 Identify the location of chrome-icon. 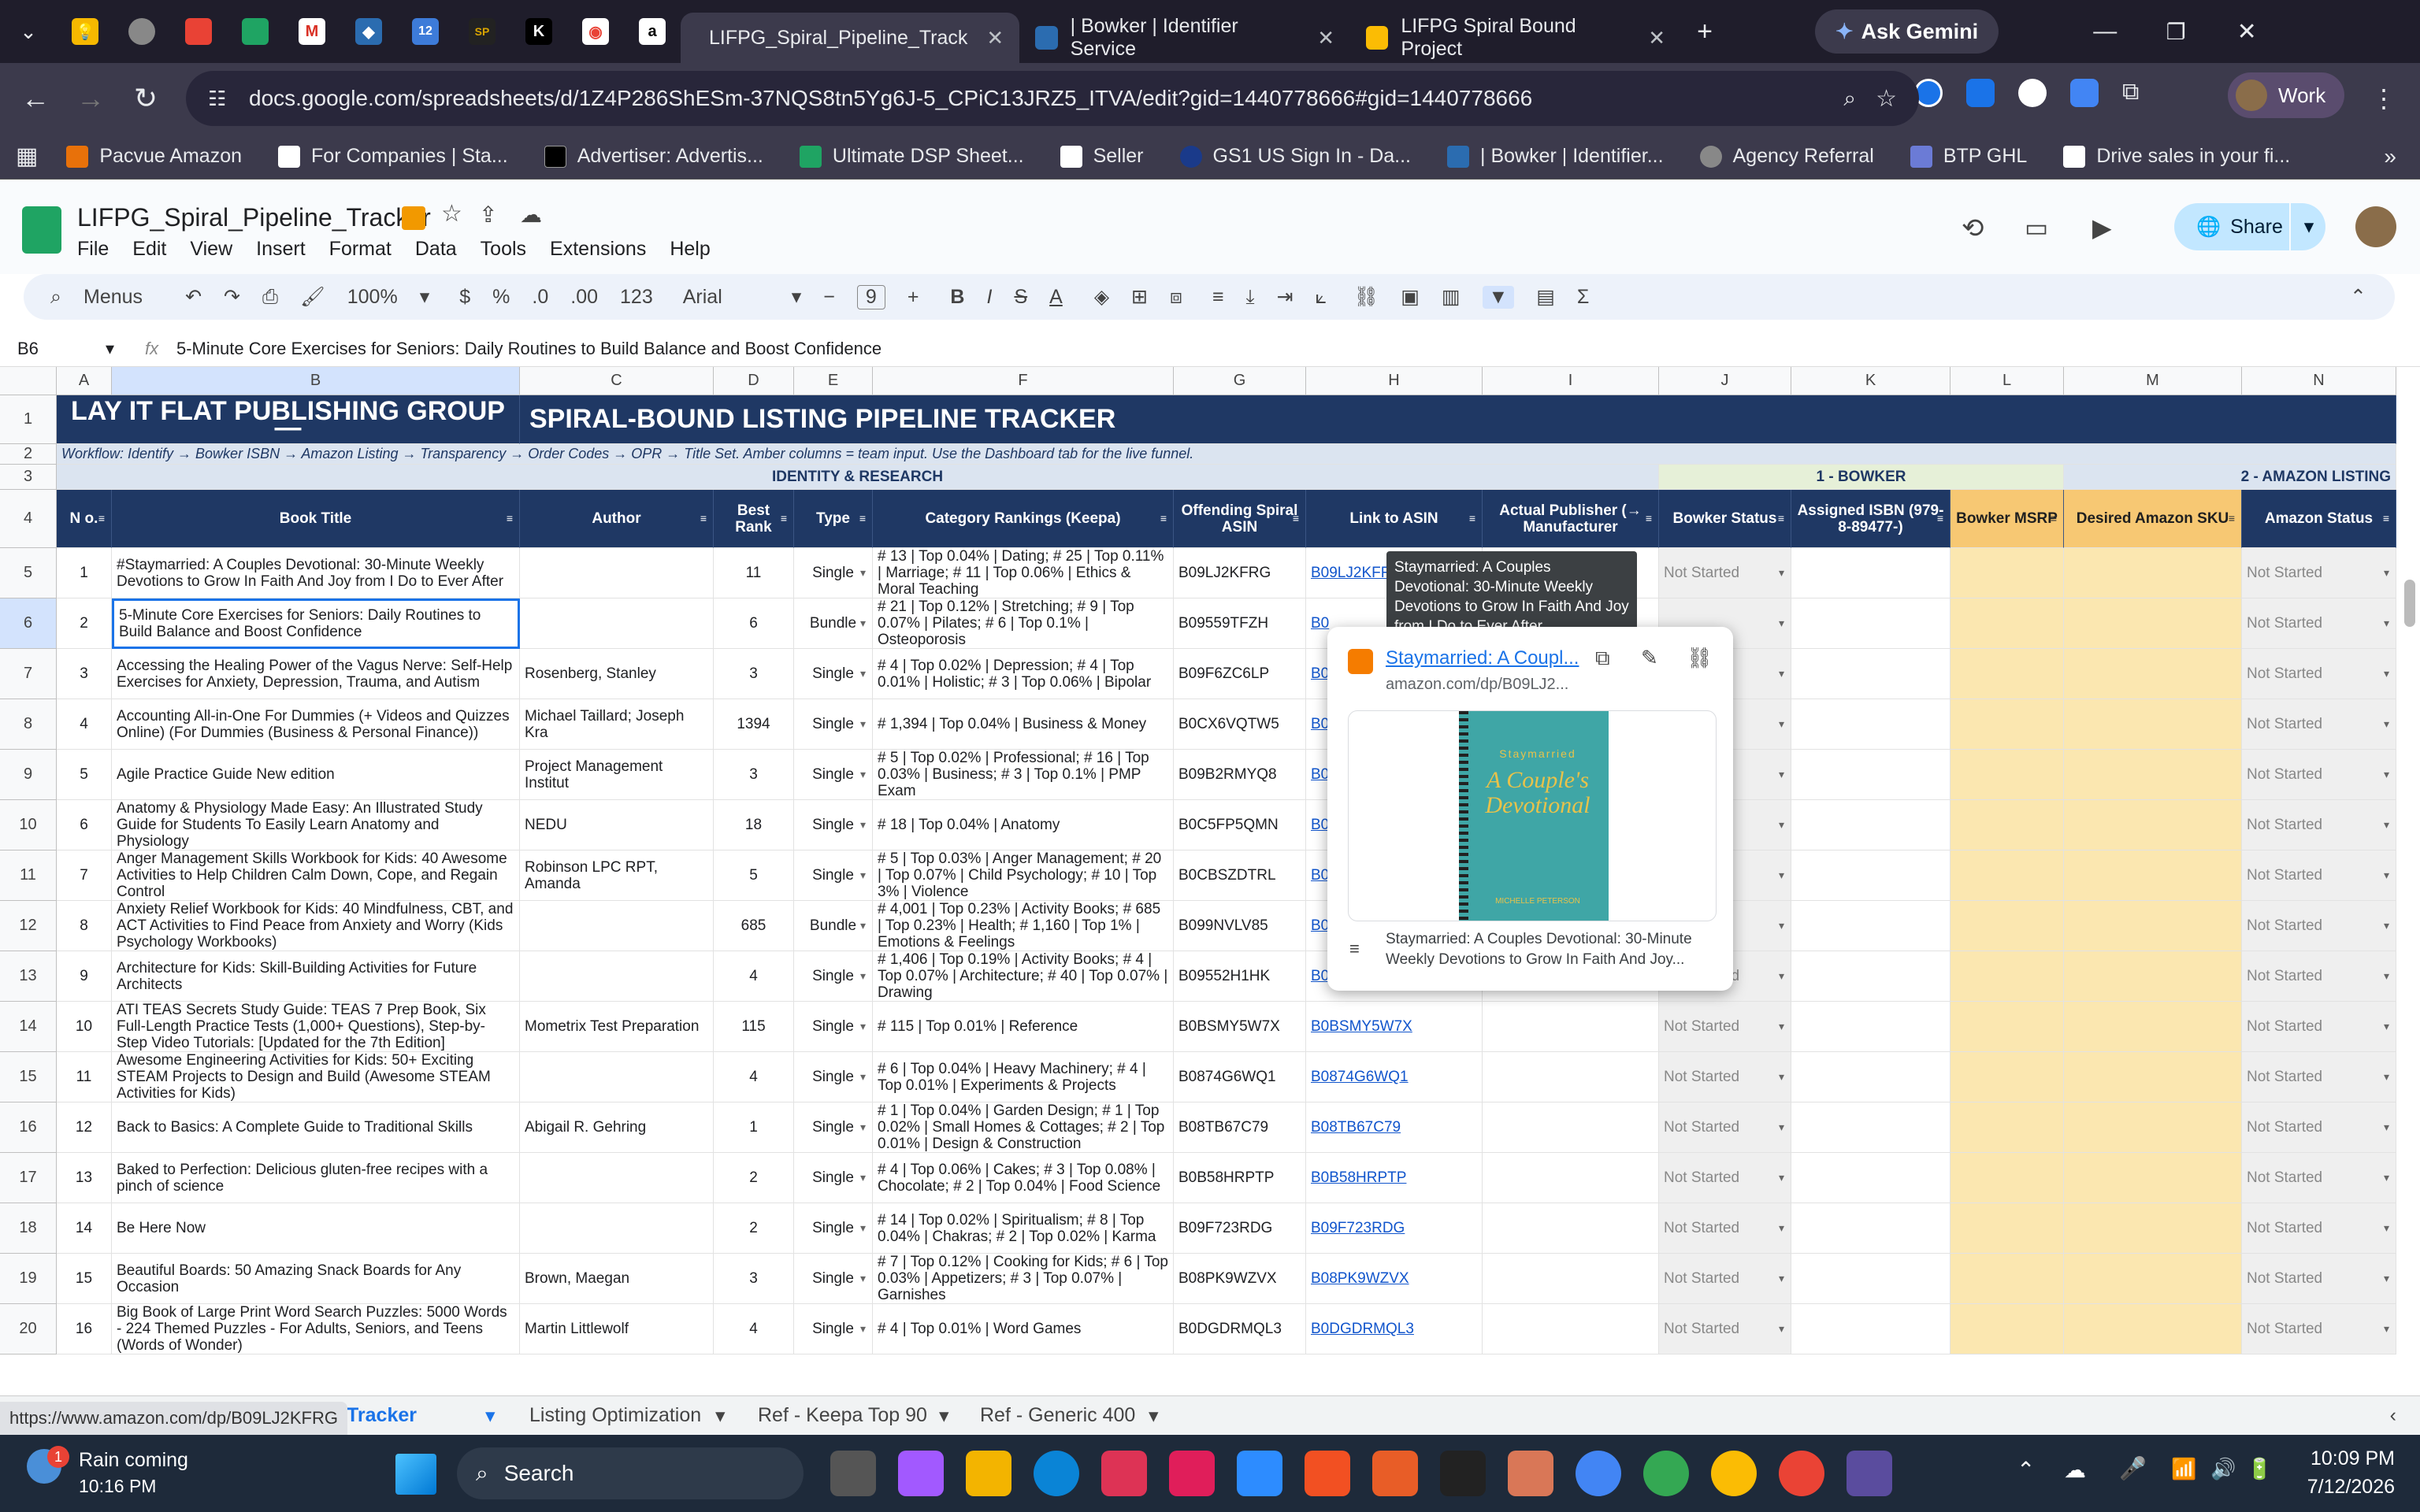
(1598, 1473).